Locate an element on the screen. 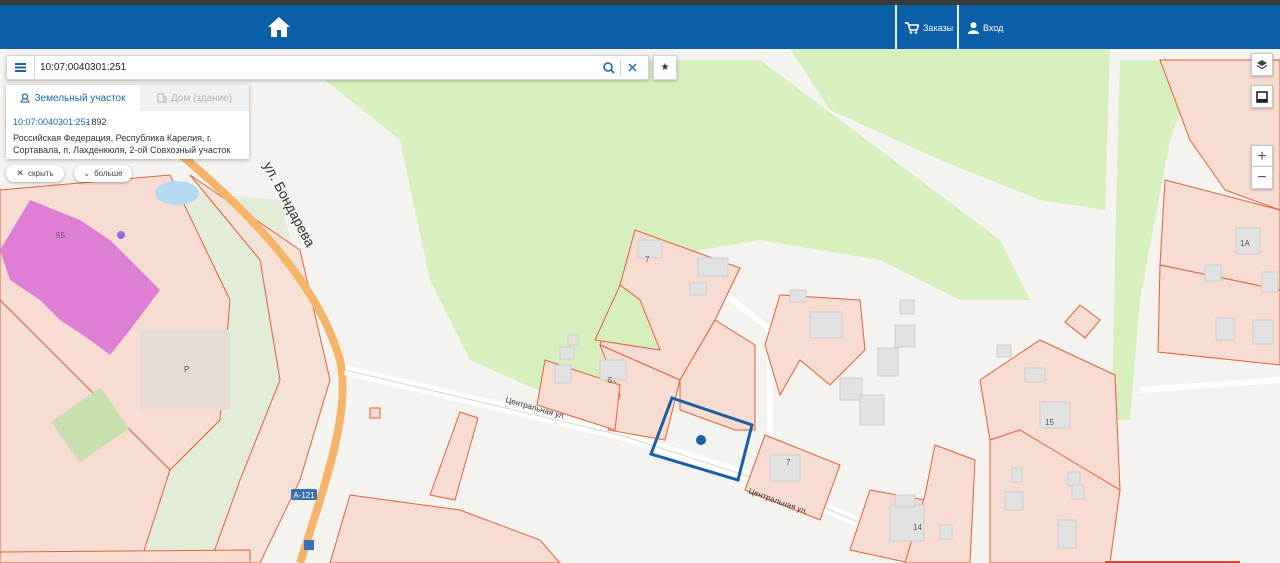 The image size is (1280, 563). zoom-out-label: − is located at coordinates (1262, 177).